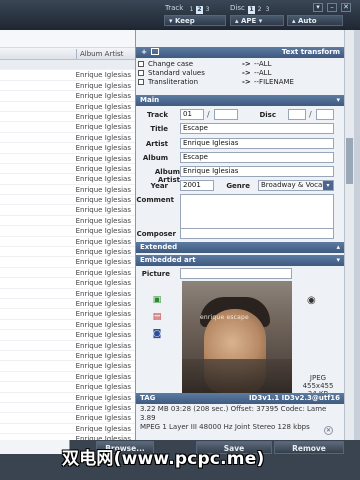 The image size is (360, 480). Describe the element at coordinates (157, 300) in the screenshot. I see `add-image-icon: ▣` at that location.